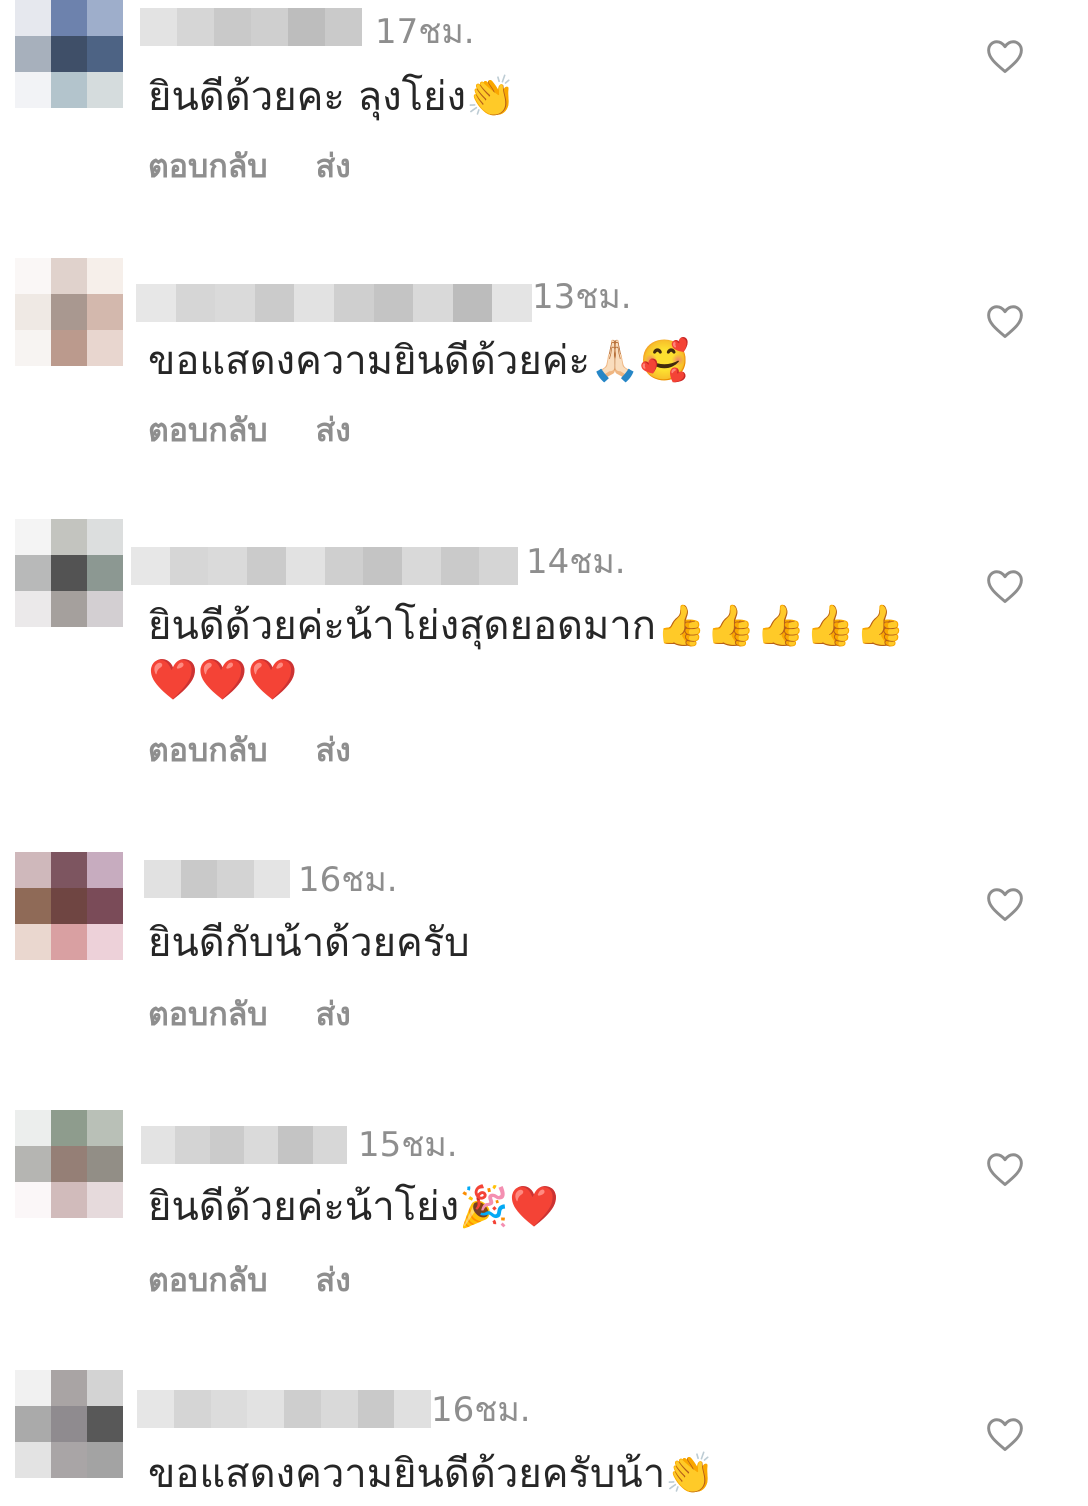 The image size is (1088, 1506). Describe the element at coordinates (431, 1474) in the screenshot. I see `comment-text: ขอแสดงความยินดีด้วยครับน้า👏` at that location.